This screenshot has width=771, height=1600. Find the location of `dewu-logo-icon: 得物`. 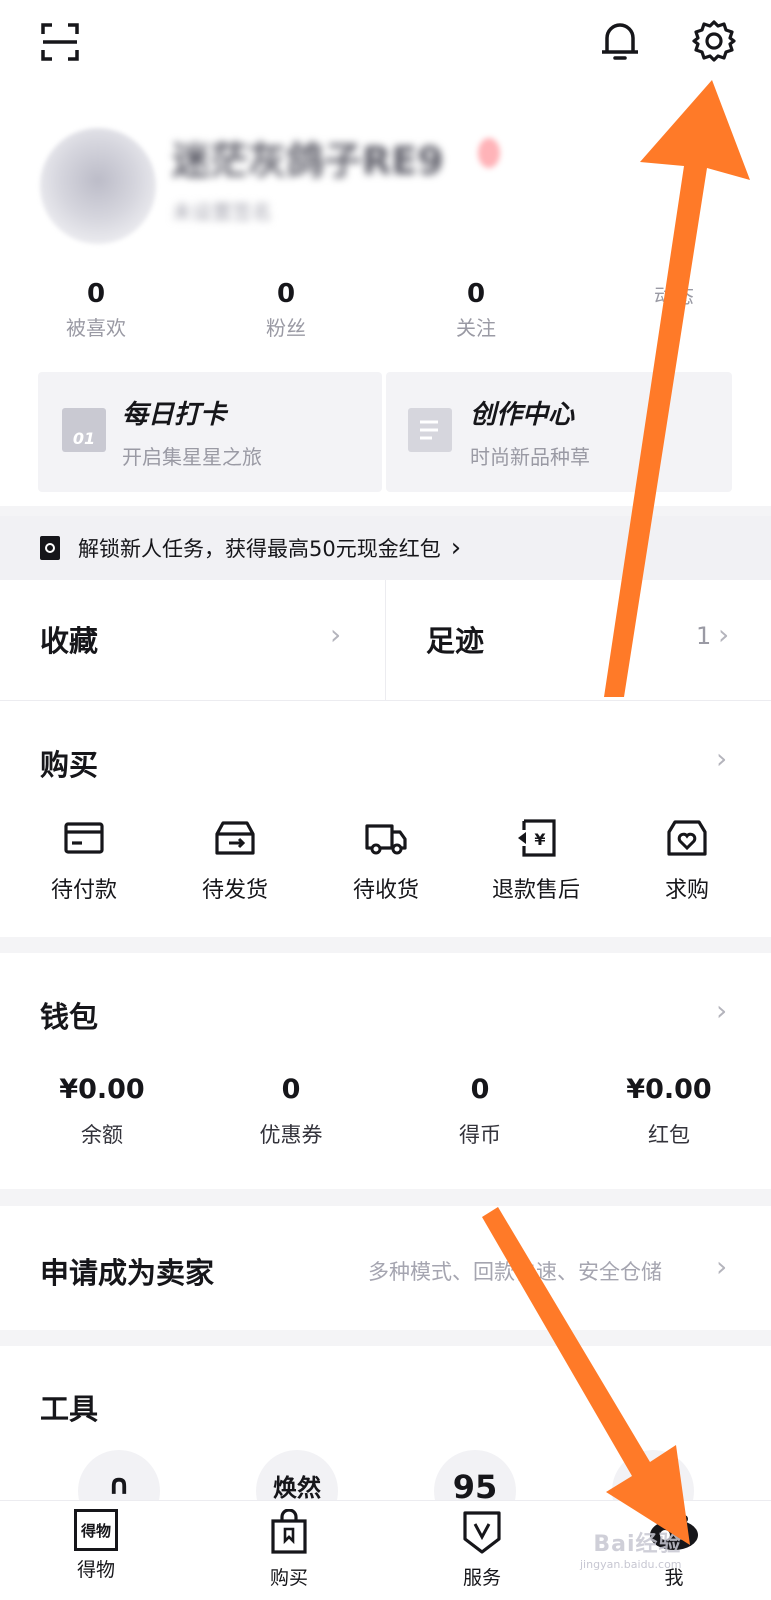

dewu-logo-icon: 得物 is located at coordinates (96, 1530).